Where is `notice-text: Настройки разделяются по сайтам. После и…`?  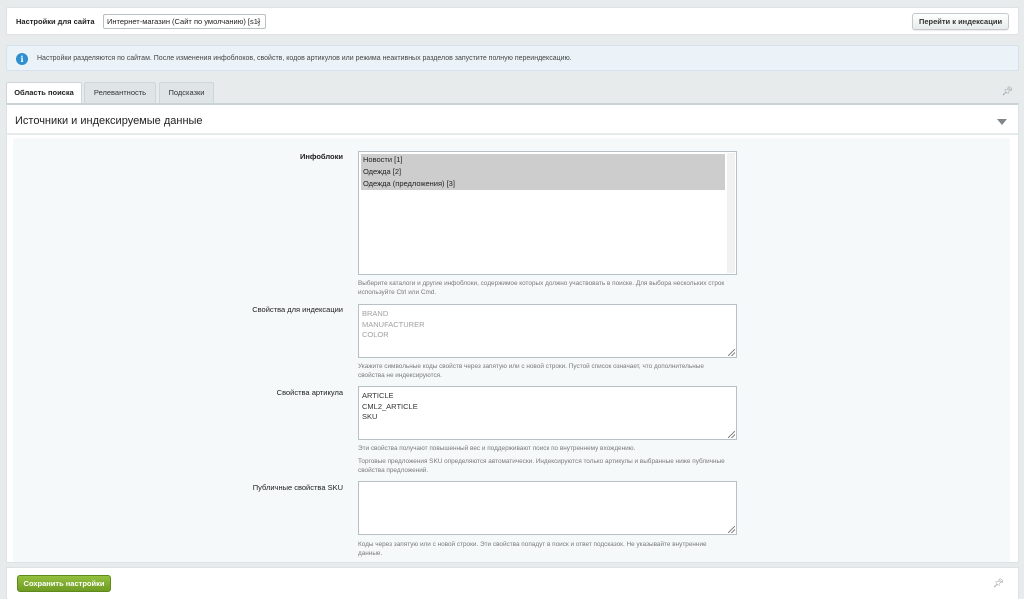 notice-text: Настройки разделяются по сайтам. После и… is located at coordinates (304, 58).